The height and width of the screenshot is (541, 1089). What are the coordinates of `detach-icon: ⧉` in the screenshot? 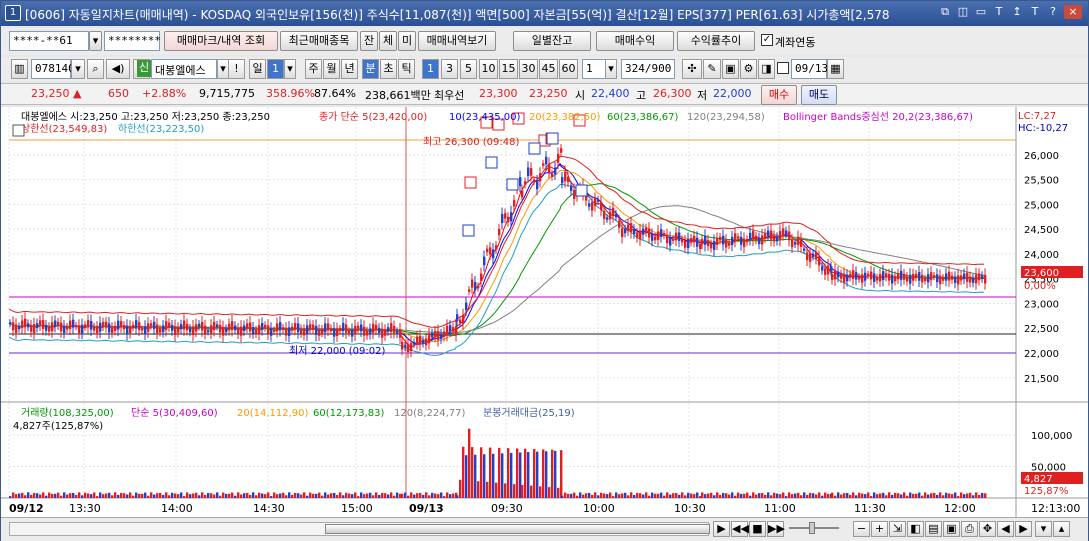 It's located at (945, 12).